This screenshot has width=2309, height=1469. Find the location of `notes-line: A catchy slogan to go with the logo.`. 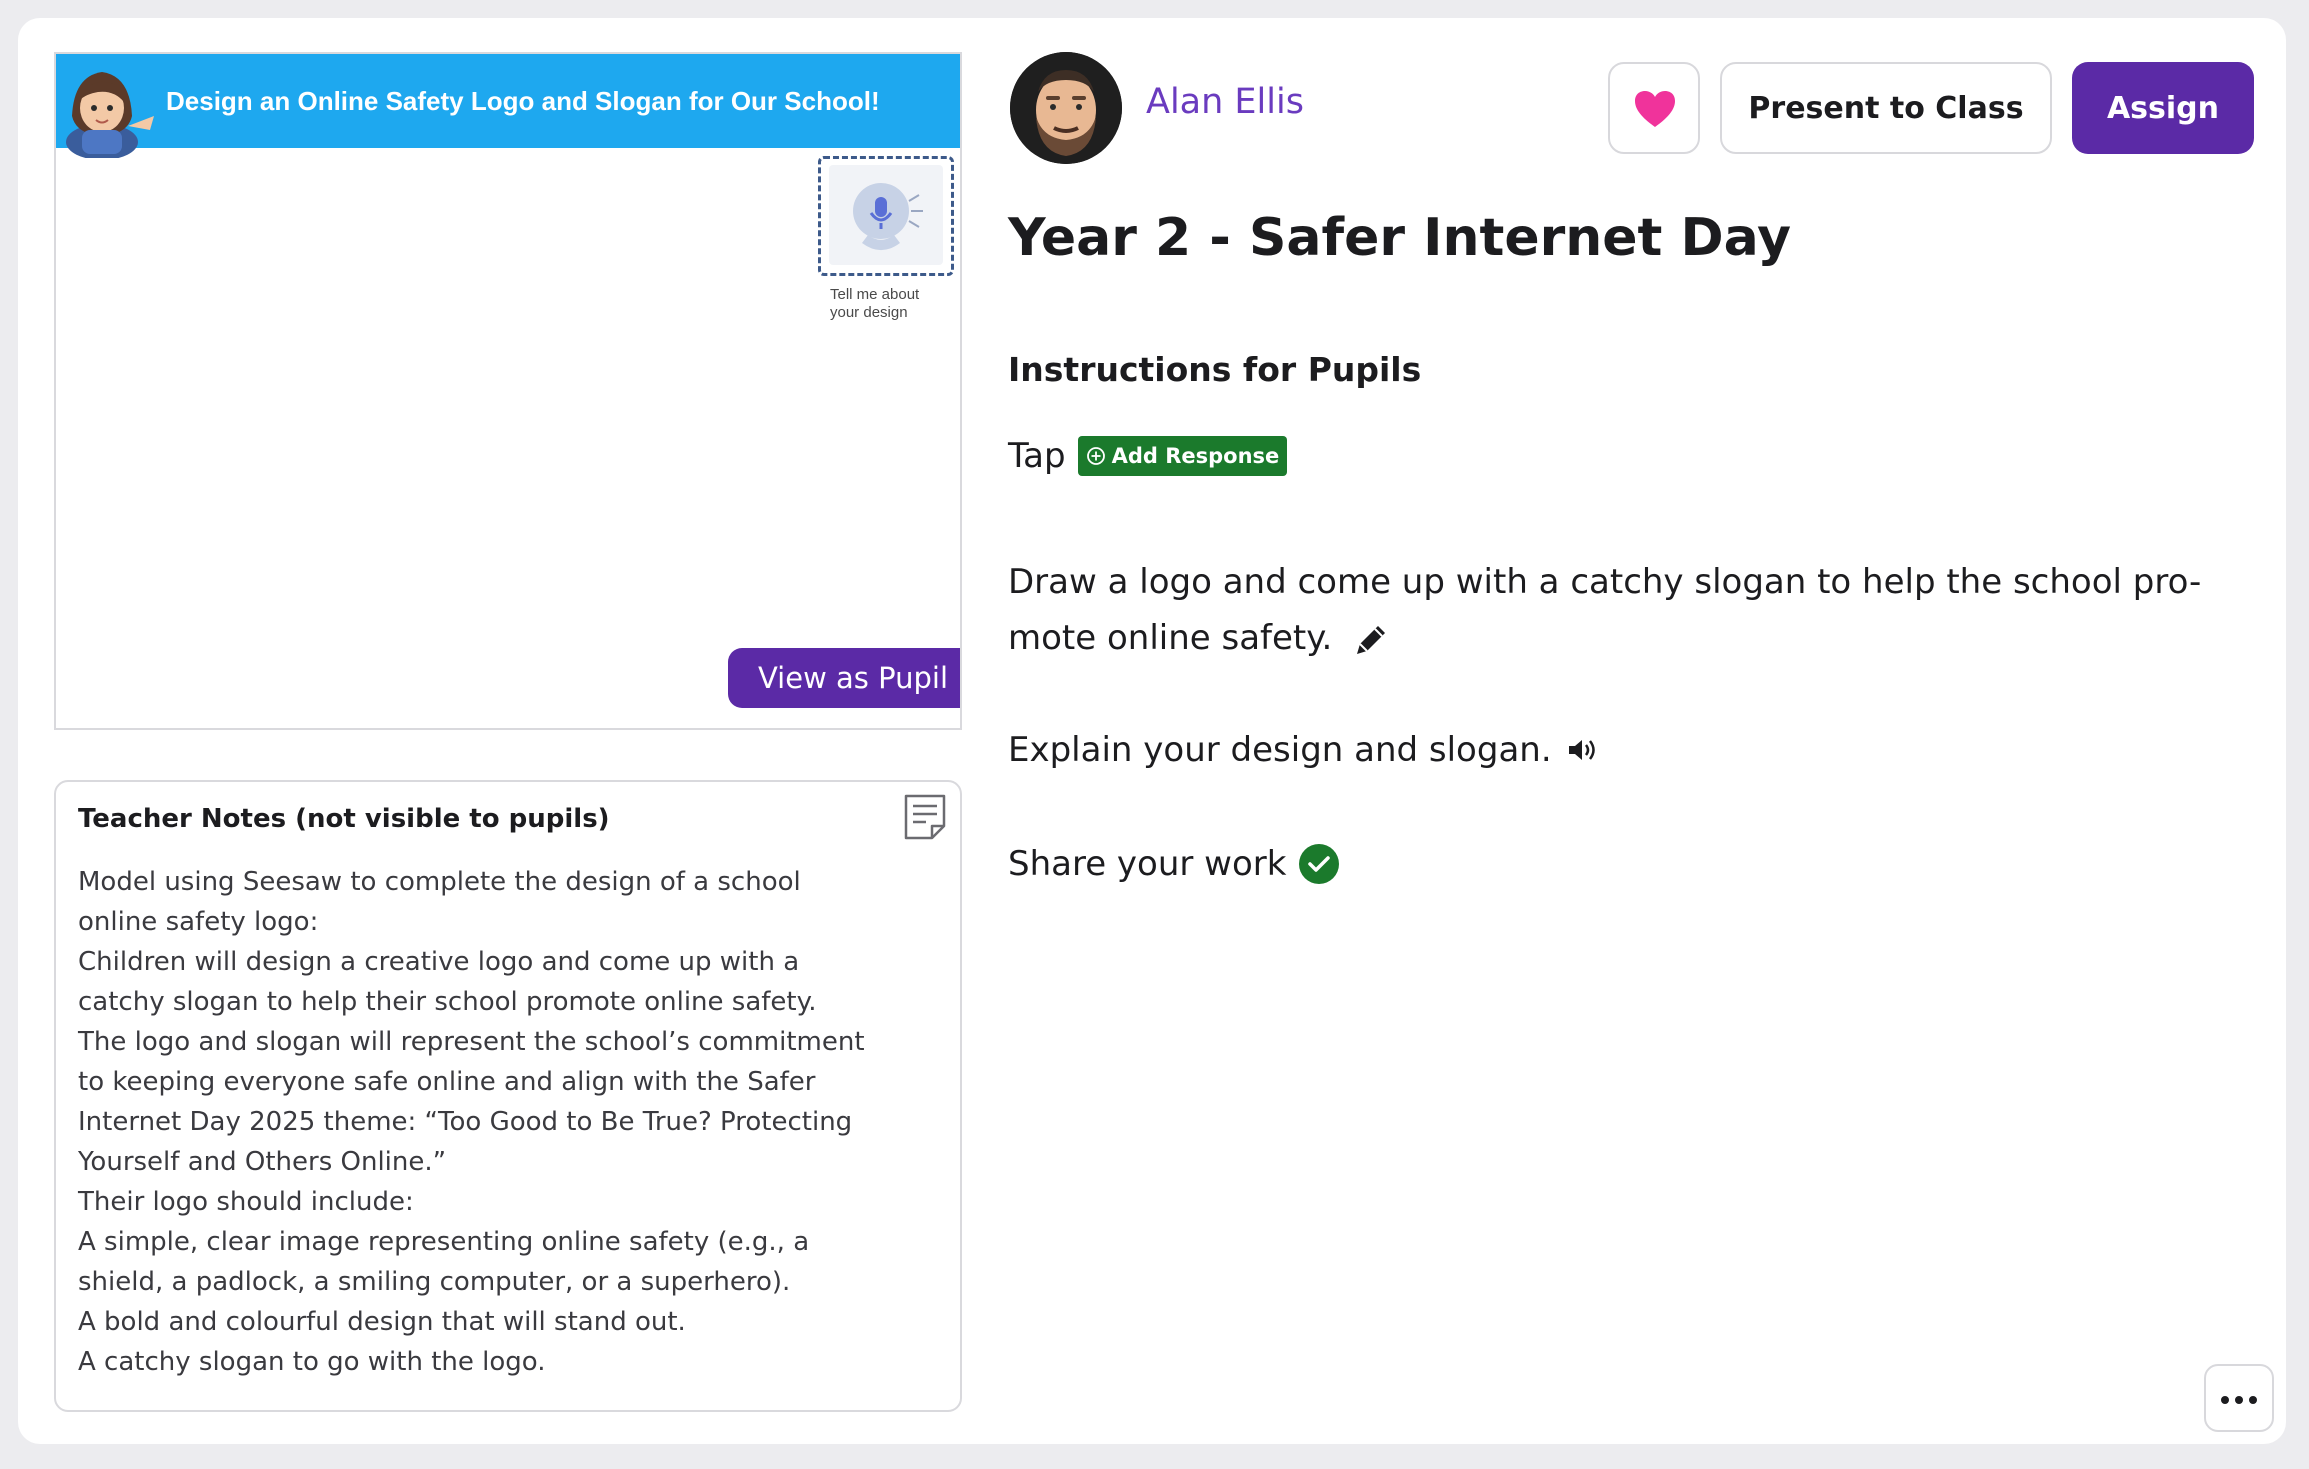

notes-line: A catchy slogan to go with the logo. is located at coordinates (312, 1362).